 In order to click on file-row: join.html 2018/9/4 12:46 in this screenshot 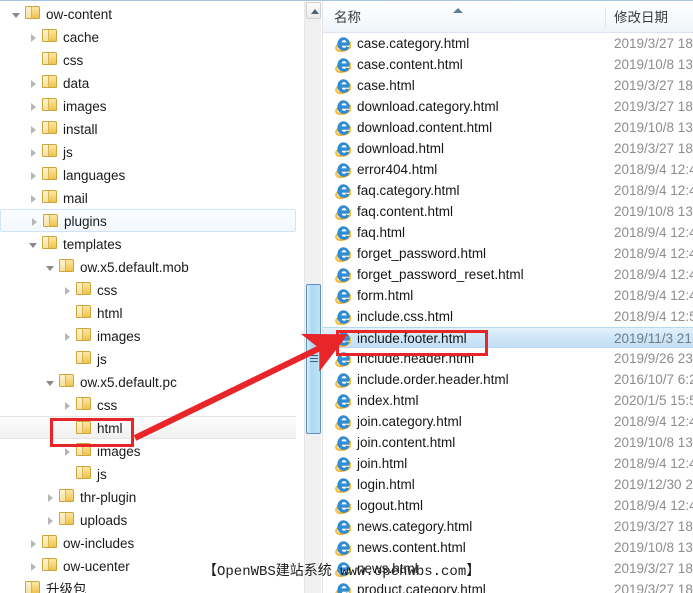, I will do `click(508, 463)`.